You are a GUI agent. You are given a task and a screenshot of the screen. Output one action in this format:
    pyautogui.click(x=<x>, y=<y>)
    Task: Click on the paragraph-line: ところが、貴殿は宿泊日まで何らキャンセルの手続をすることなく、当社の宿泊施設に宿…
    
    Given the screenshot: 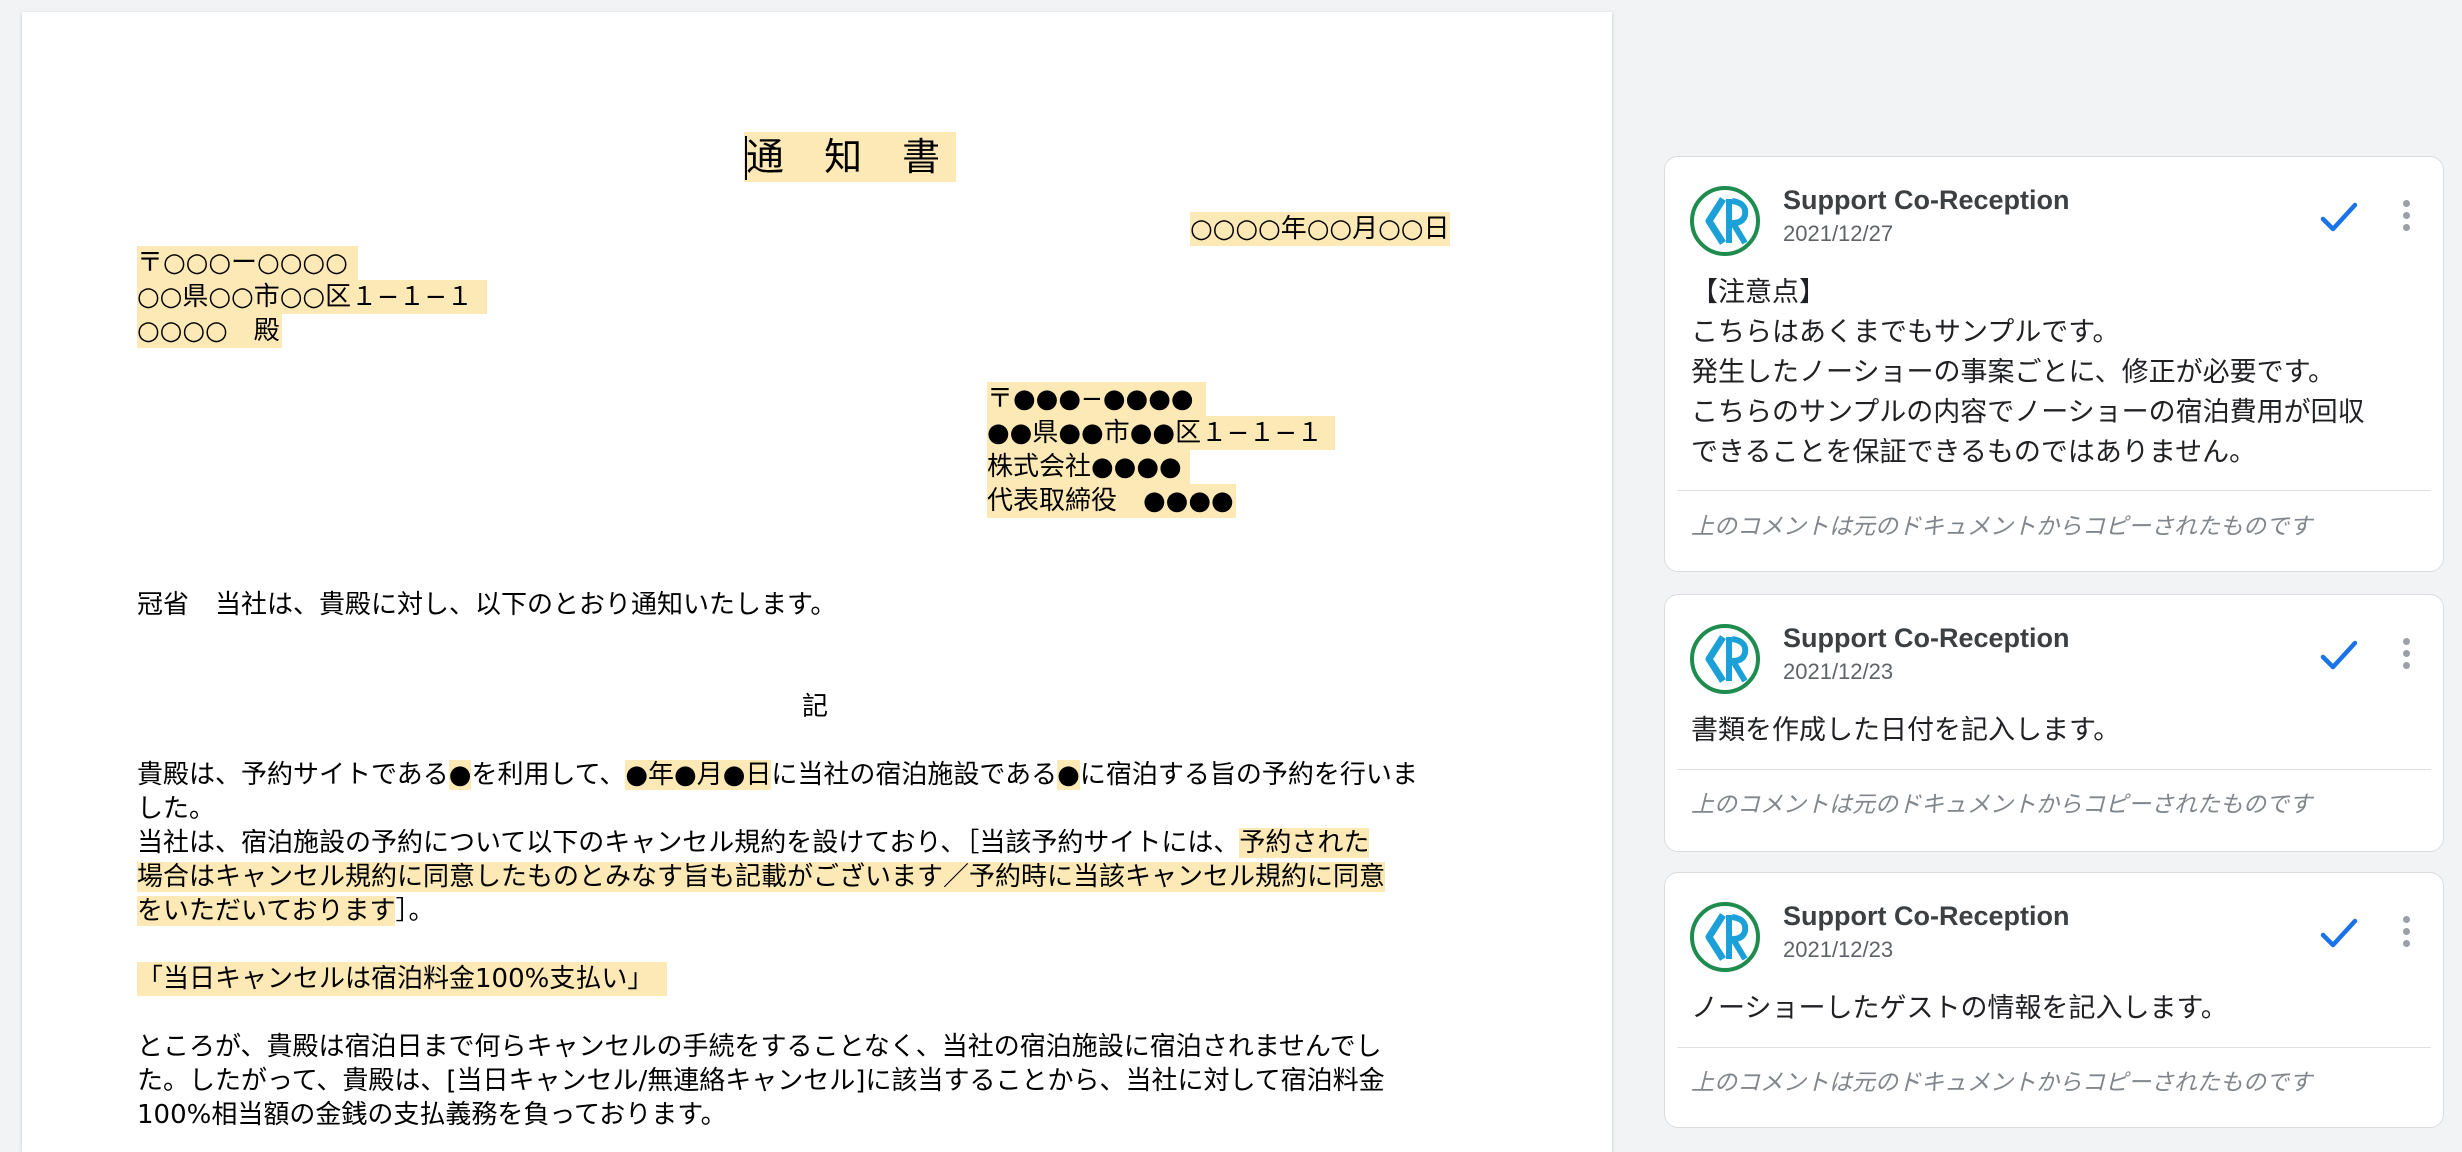 What is the action you would take?
    pyautogui.click(x=759, y=1047)
    